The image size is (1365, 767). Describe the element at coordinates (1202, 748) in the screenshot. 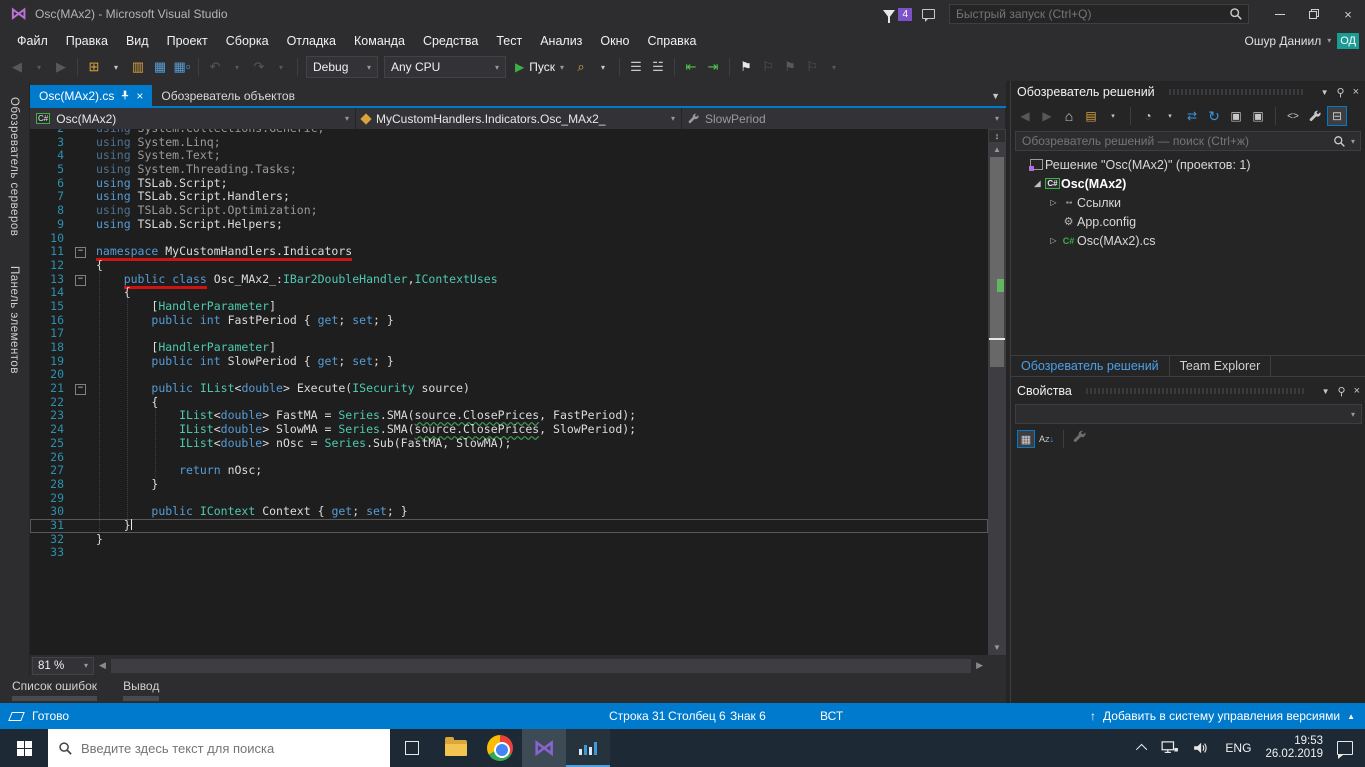

I see `speaker-icon` at that location.